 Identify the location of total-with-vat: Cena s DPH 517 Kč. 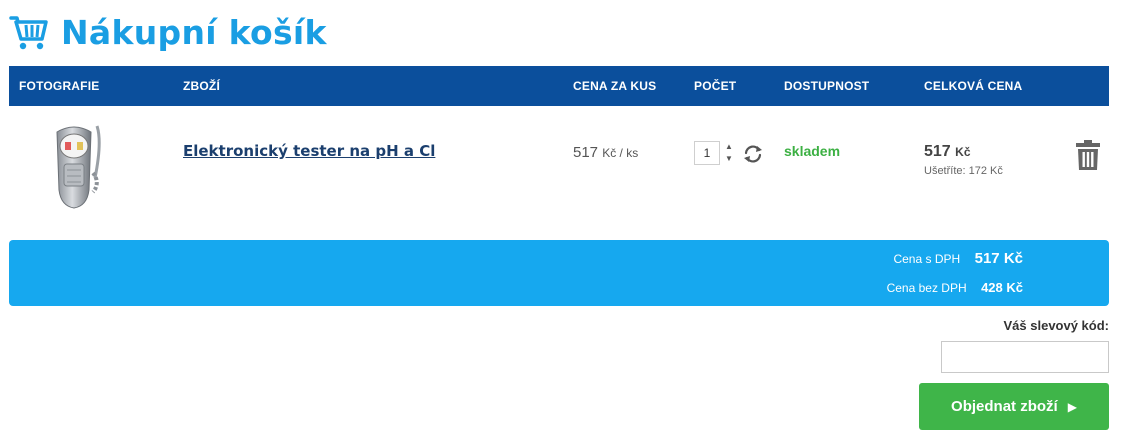
(958, 259).